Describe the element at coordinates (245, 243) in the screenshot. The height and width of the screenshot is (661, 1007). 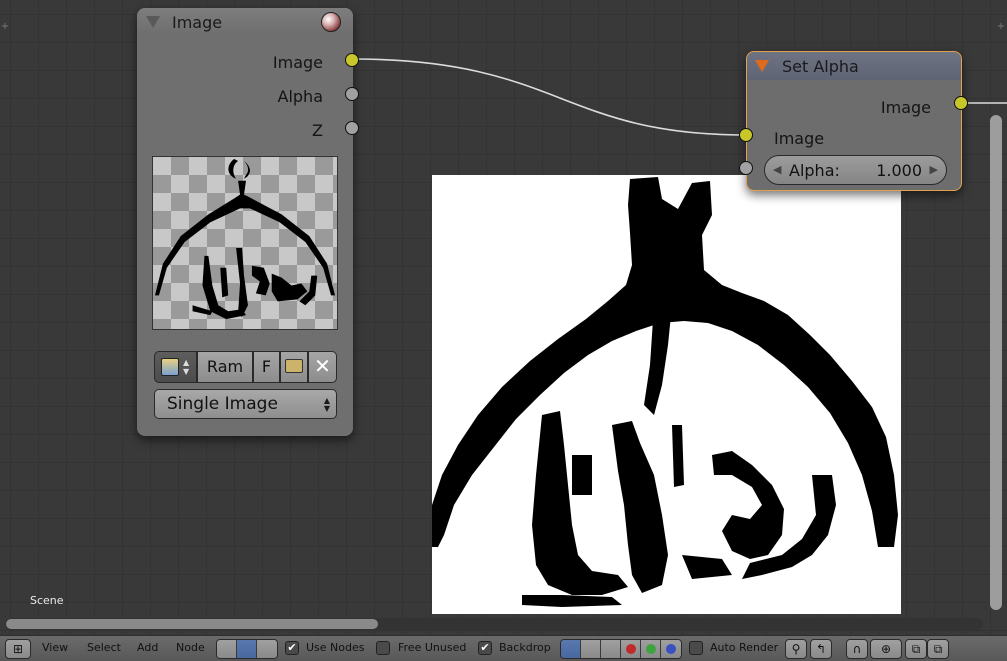
I see `image-thumbnail` at that location.